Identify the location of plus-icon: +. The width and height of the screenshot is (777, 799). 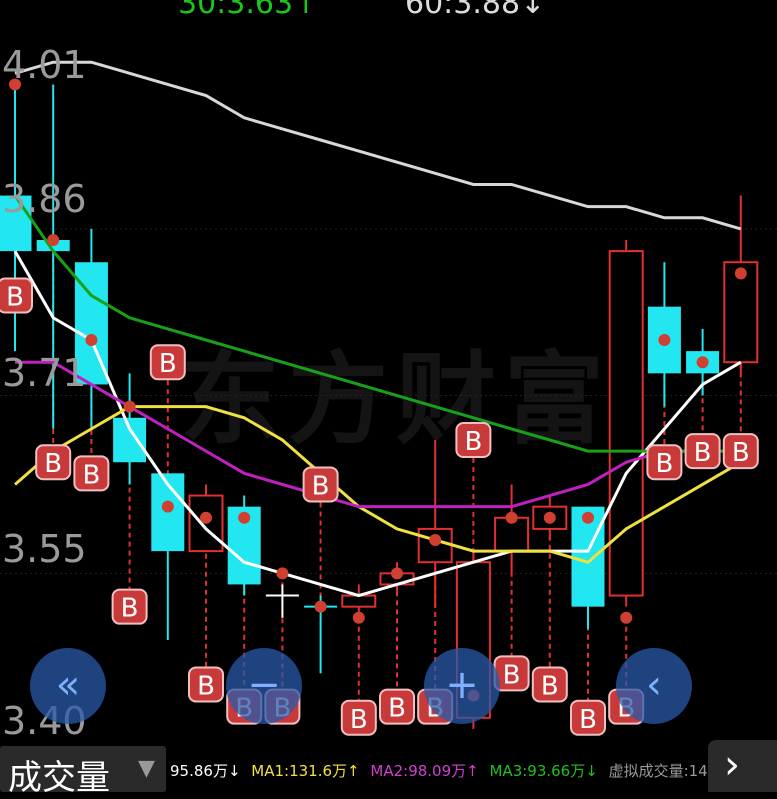
(462, 685).